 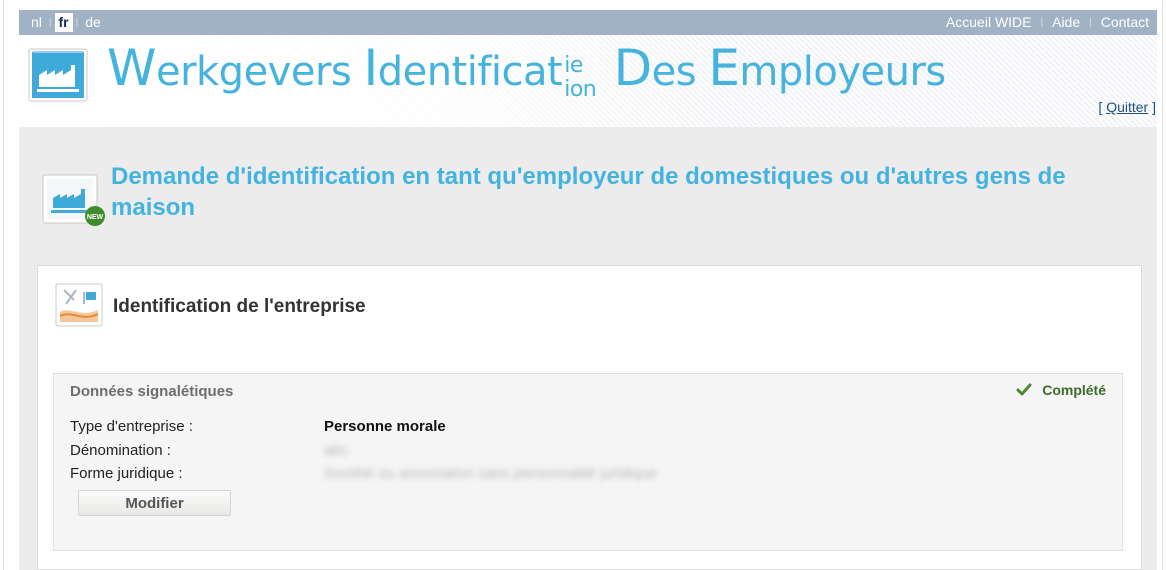 I want to click on page-border-right, so click(x=1162, y=285).